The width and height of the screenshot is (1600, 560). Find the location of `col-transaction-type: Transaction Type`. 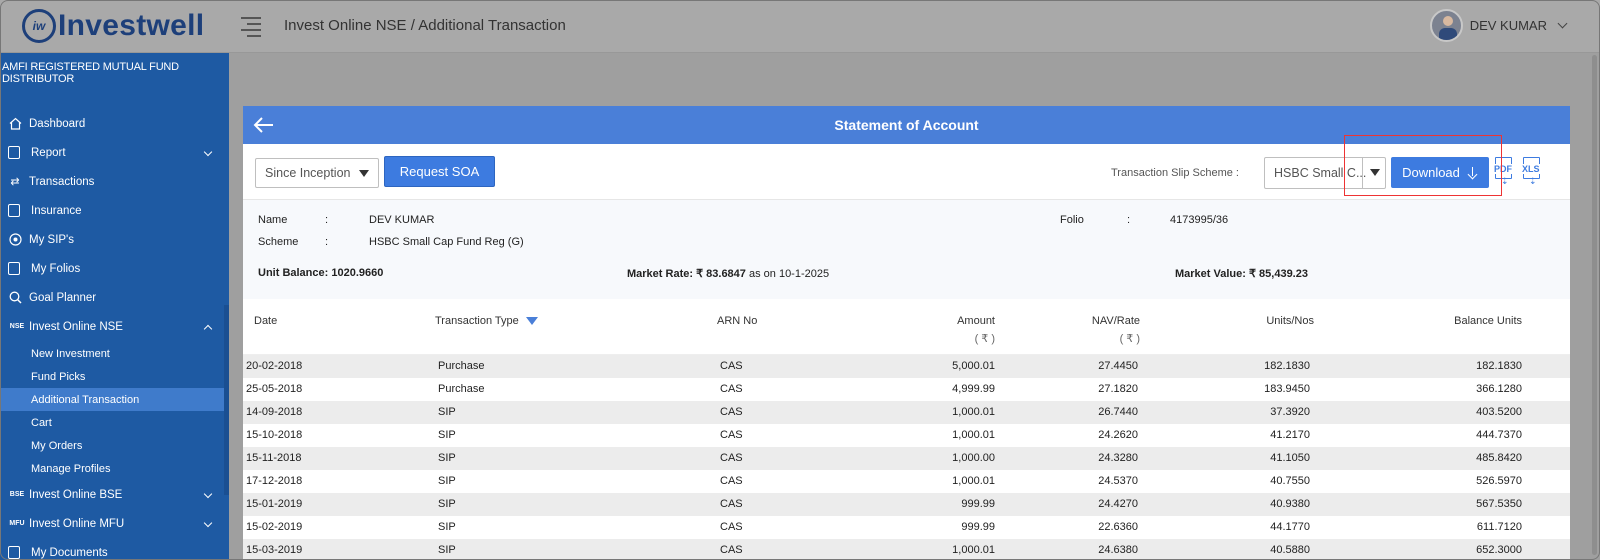

col-transaction-type: Transaction Type is located at coordinates (486, 321).